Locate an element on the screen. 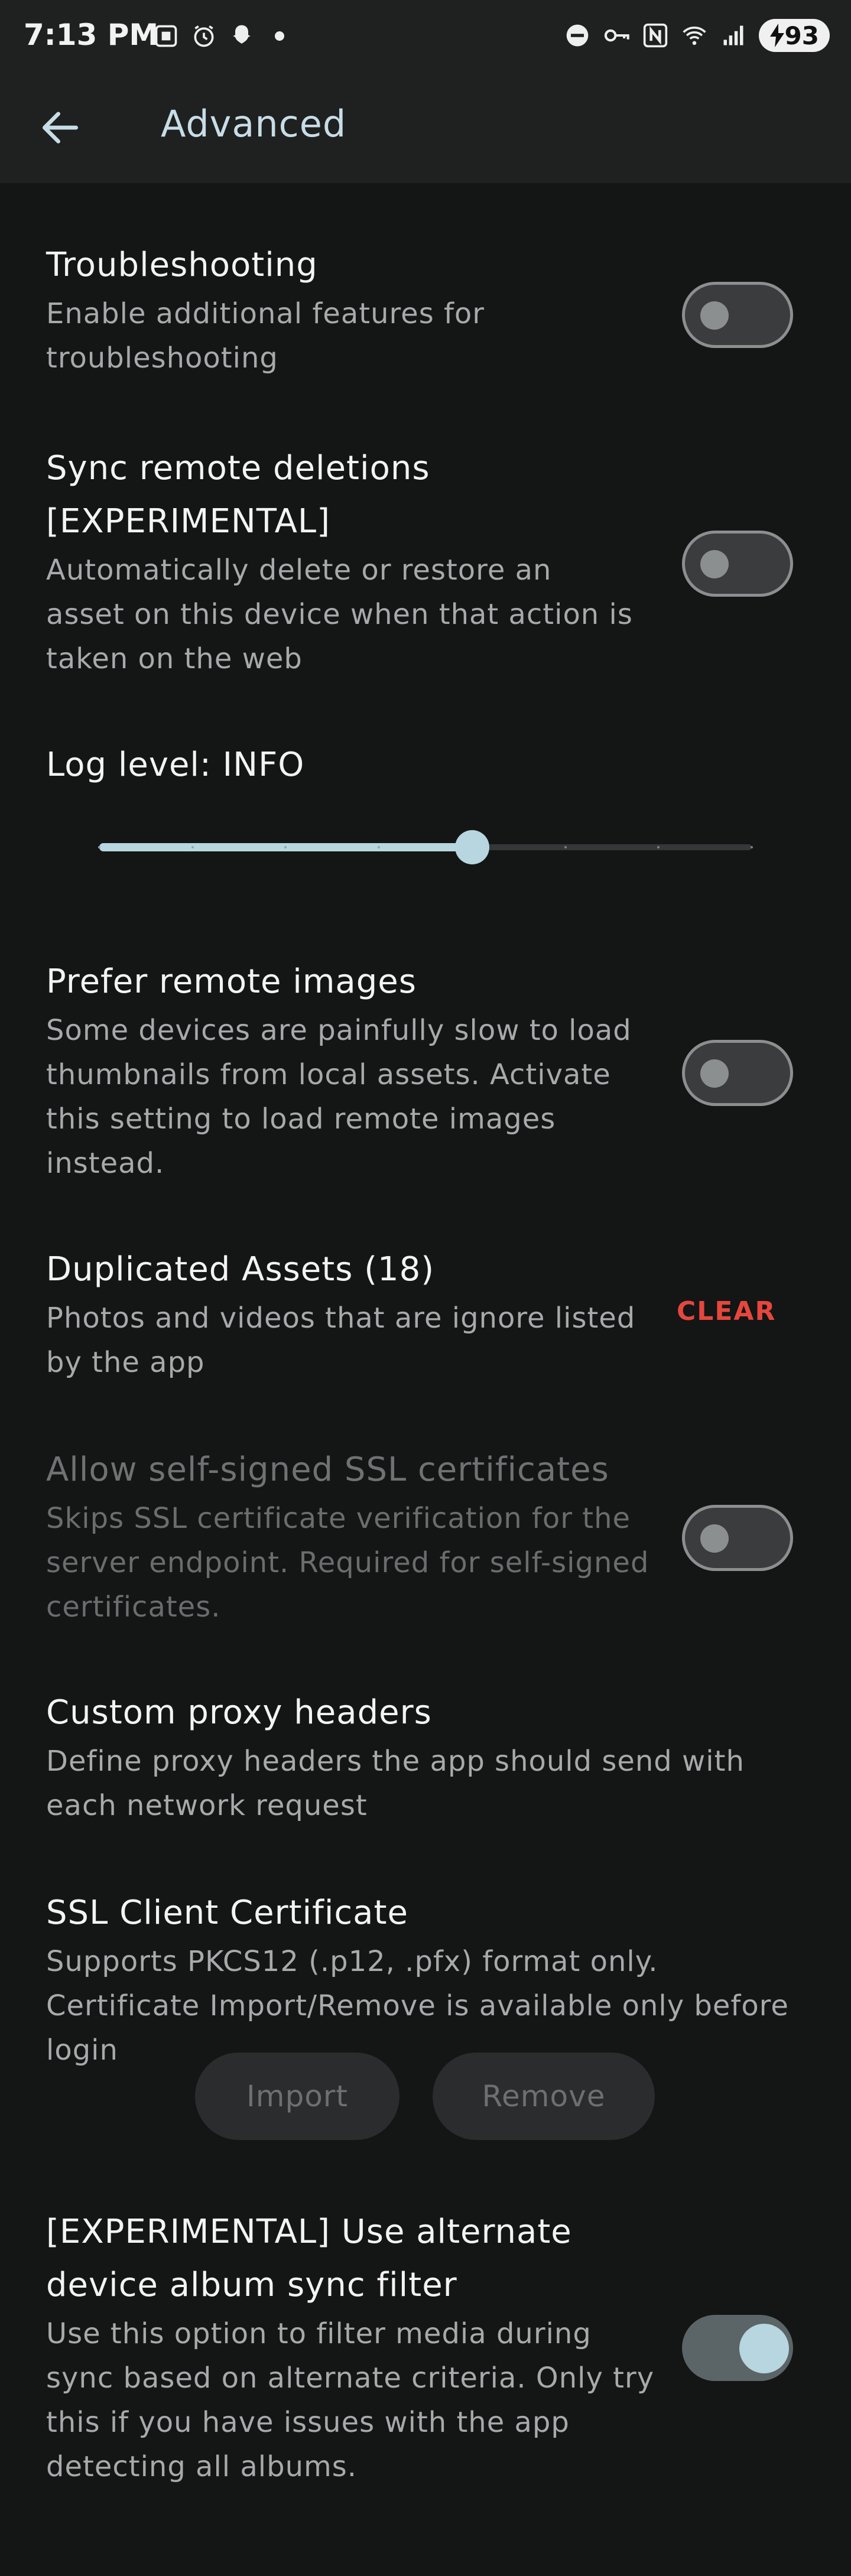 The width and height of the screenshot is (851, 2576). prefer-remote-images-toggle is located at coordinates (738, 1073).